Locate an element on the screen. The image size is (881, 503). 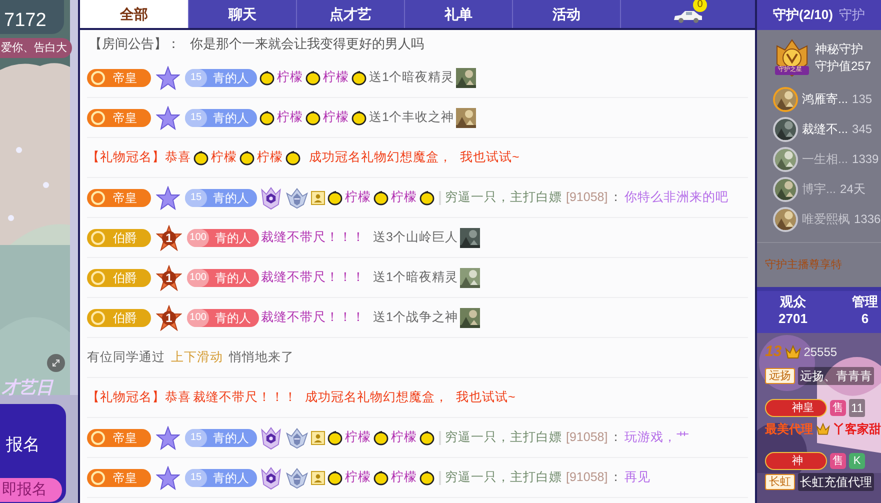
viewer-count: 7172 is located at coordinates (25, 21).